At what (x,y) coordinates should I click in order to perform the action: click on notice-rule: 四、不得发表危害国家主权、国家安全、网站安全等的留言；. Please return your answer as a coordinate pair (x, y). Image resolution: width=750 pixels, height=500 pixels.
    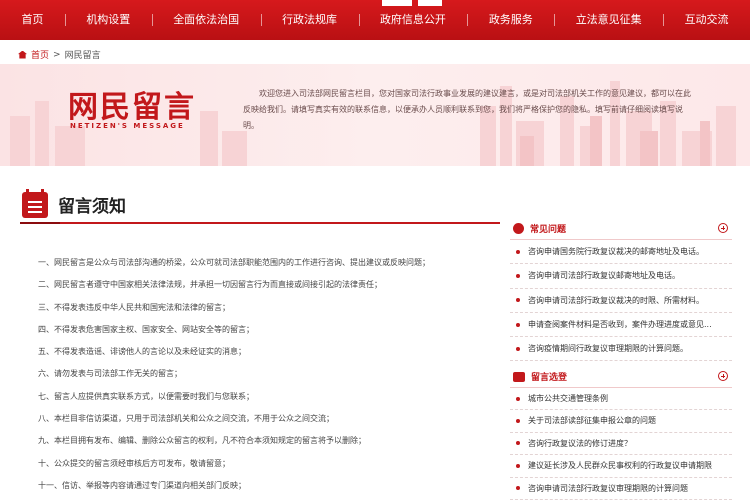
    Looking at the image, I should click on (146, 329).